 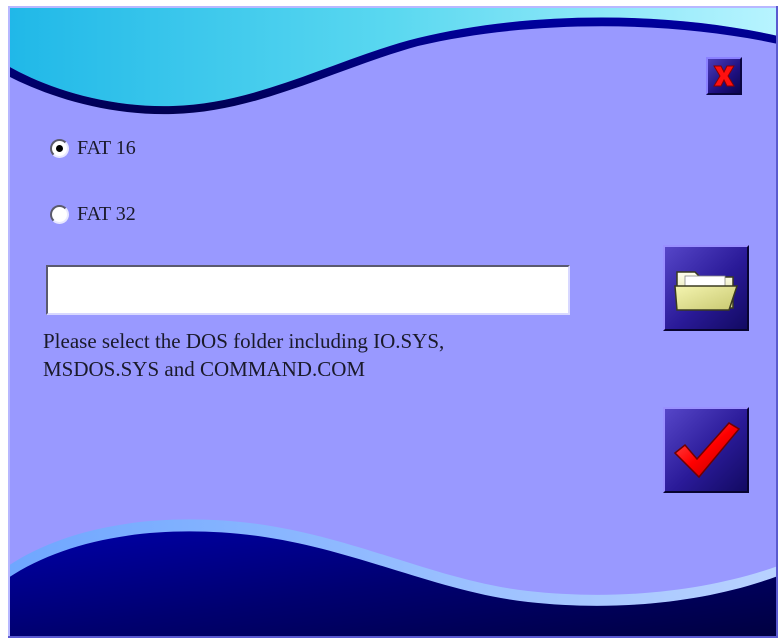 What do you see at coordinates (106, 214) in the screenshot?
I see `radio-label-fat32: FAT 32` at bounding box center [106, 214].